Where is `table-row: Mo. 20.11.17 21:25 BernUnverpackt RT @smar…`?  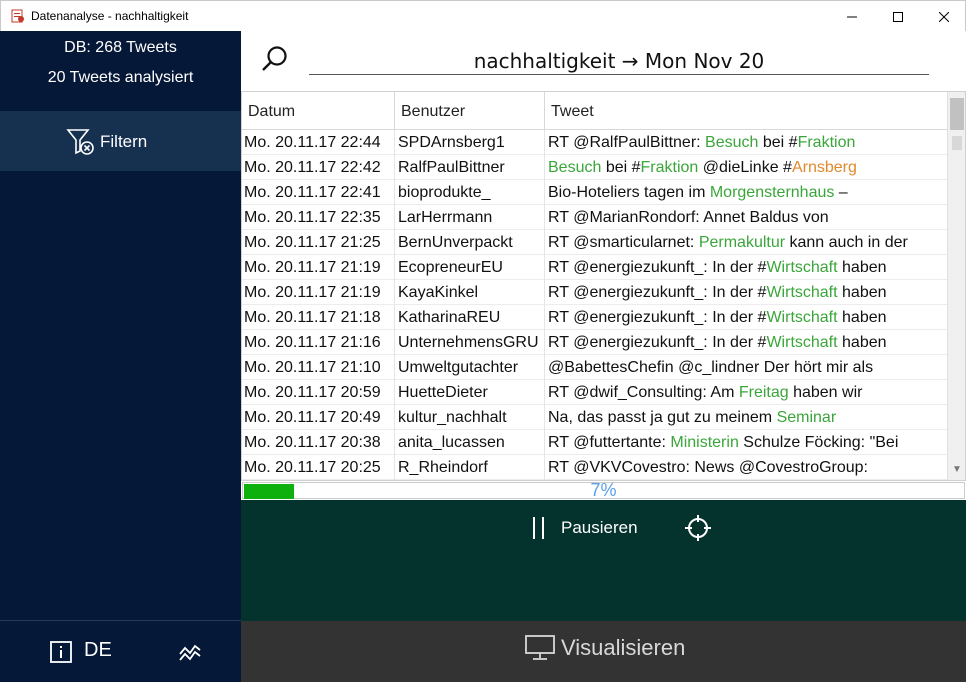 table-row: Mo. 20.11.17 21:25 BernUnverpackt RT @smar… is located at coordinates (594, 242).